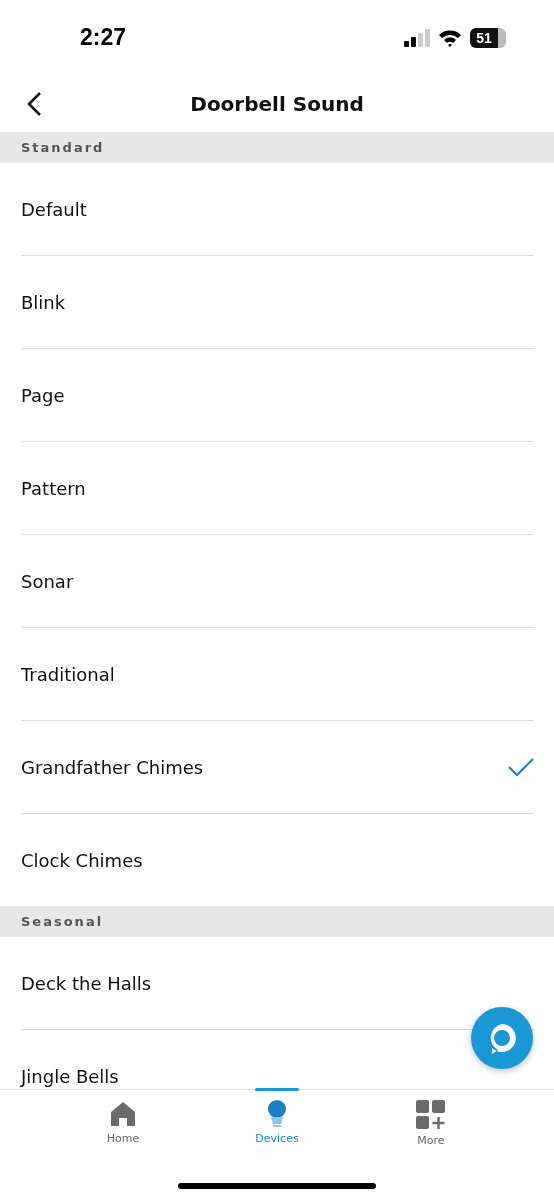  Describe the element at coordinates (277, 488) in the screenshot. I see `sound-option: Pattern` at that location.